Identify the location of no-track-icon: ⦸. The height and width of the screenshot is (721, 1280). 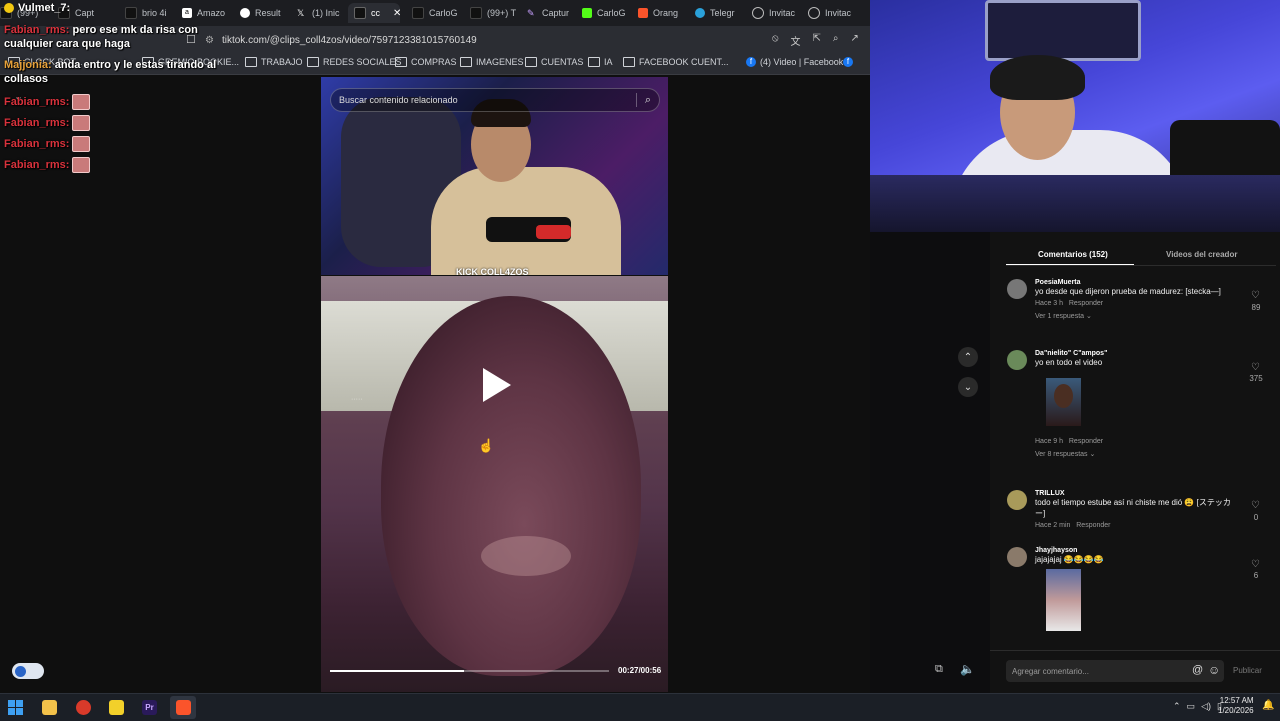
(775, 40).